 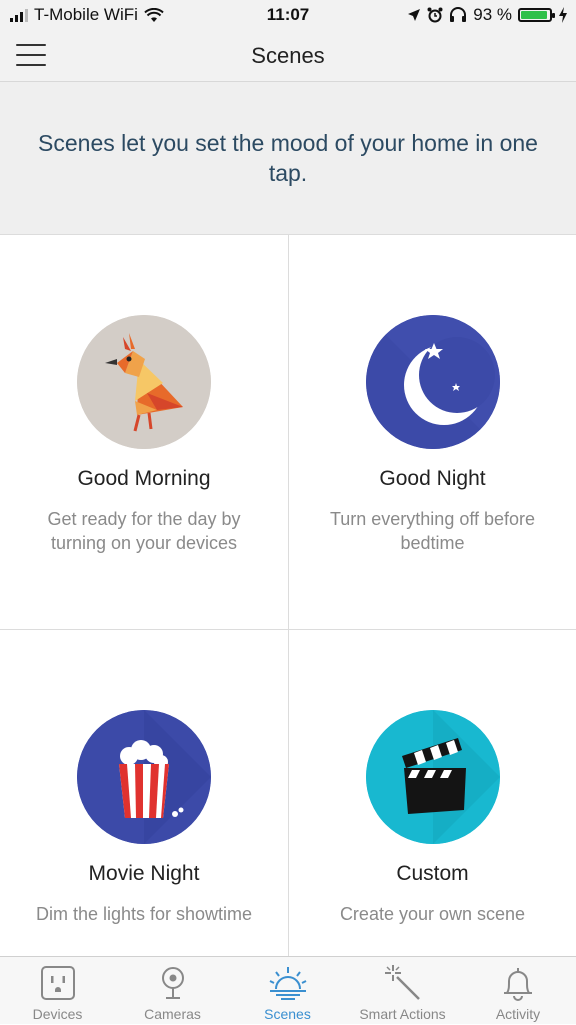 I want to click on status-right: 93 %, so click(x=487, y=15).